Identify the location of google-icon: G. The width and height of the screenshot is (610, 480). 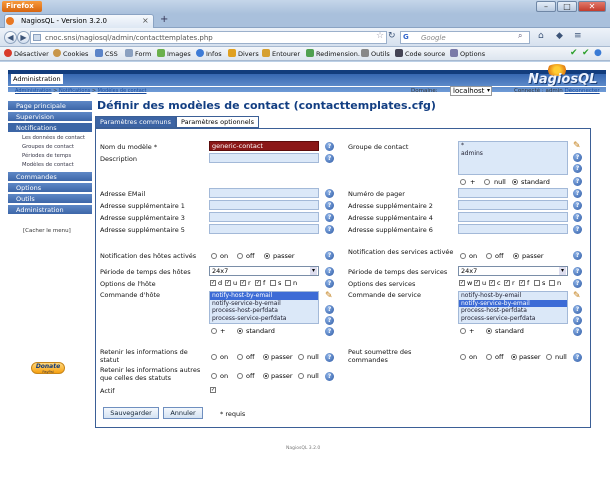
(410, 37).